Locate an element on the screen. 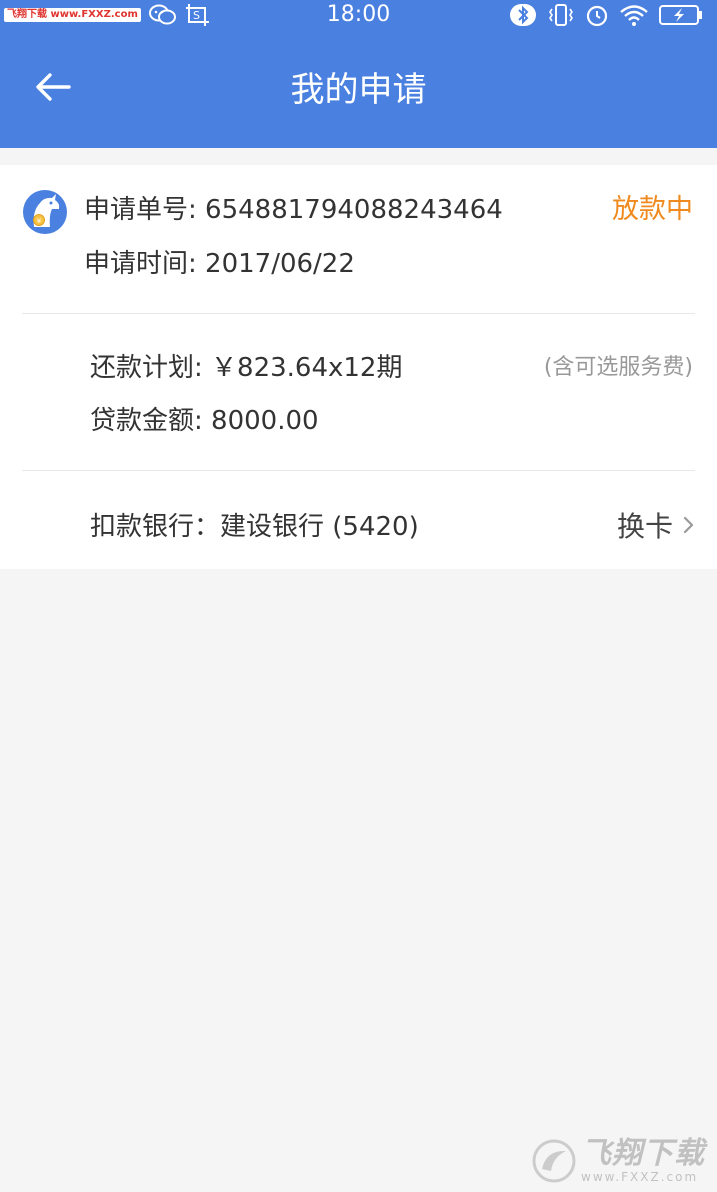  status-bar-right is located at coordinates (606, 15).